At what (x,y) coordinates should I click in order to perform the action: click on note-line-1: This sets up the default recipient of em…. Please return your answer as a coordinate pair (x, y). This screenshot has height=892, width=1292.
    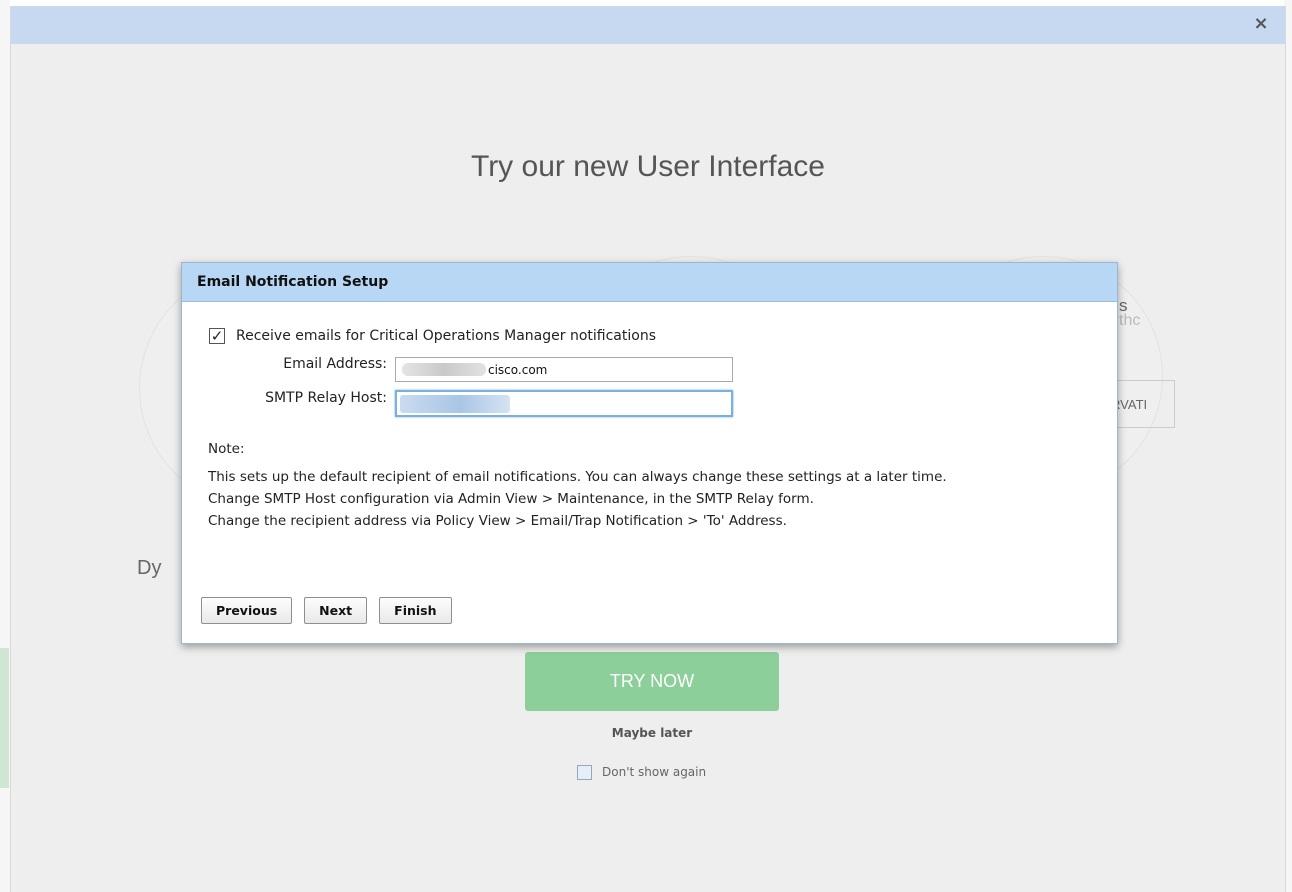
    Looking at the image, I should click on (577, 477).